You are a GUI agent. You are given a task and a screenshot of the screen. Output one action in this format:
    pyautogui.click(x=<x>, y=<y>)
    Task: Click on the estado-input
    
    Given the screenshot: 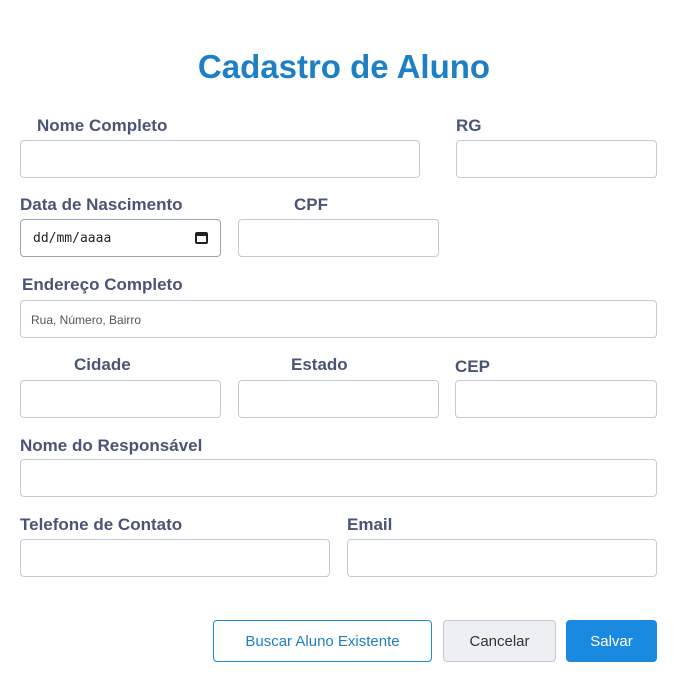 What is the action you would take?
    pyautogui.click(x=338, y=399)
    